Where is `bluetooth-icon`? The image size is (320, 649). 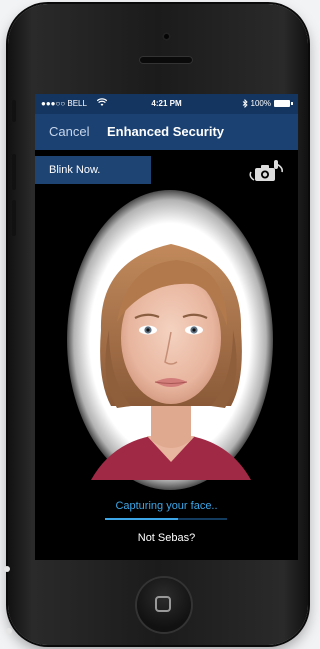 bluetooth-icon is located at coordinates (245, 103).